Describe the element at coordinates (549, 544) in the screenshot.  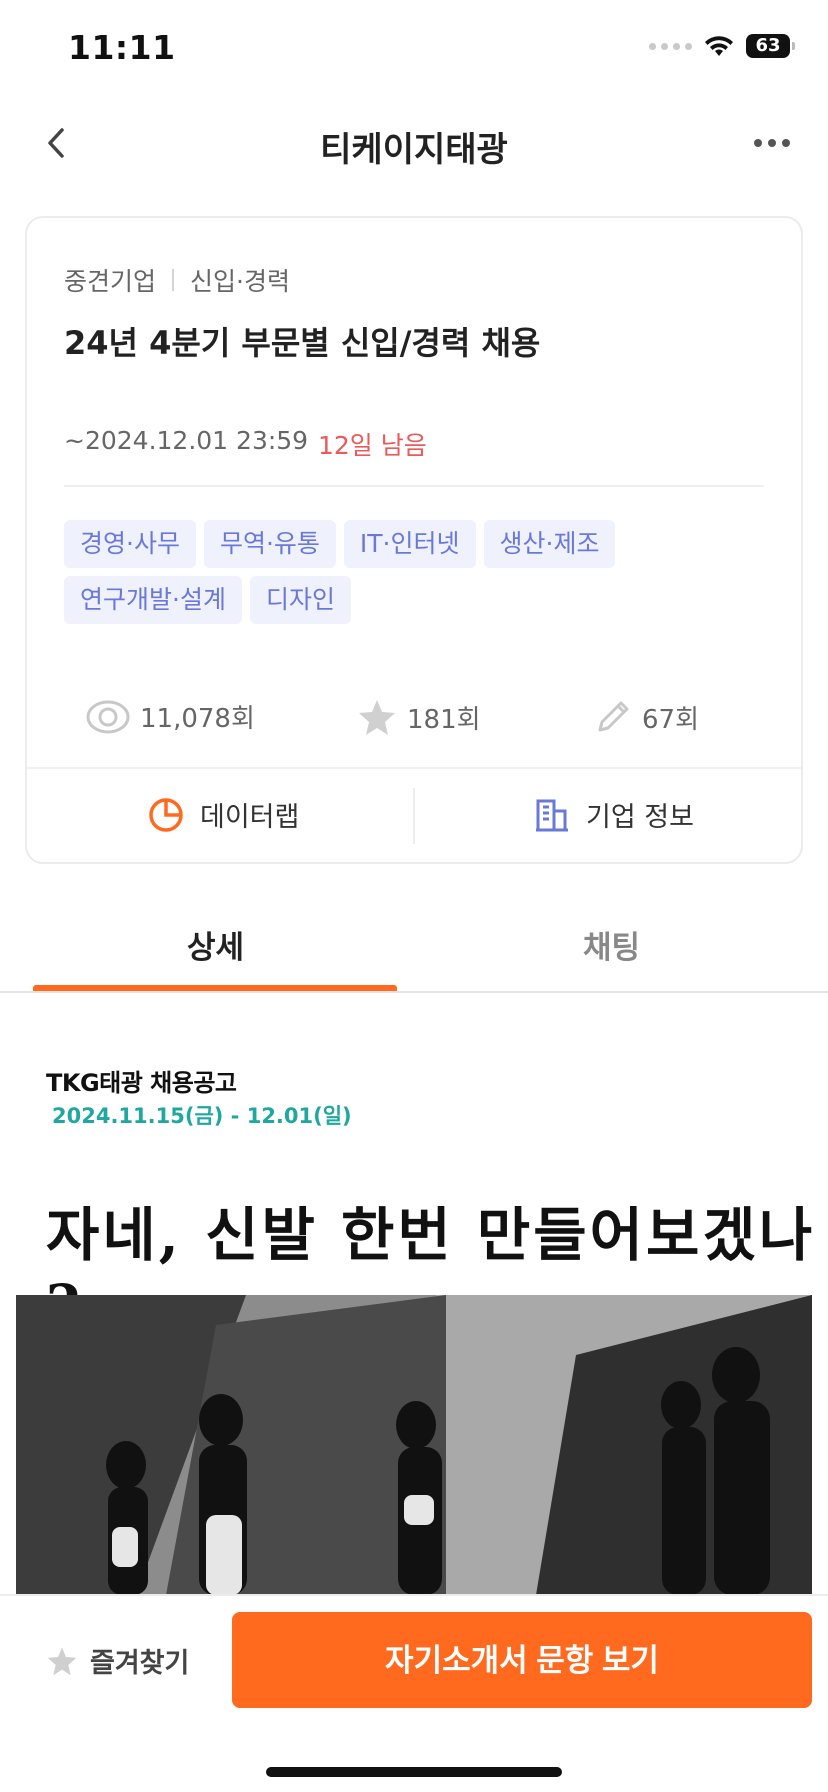
I see `category-tag: 생산·제조` at that location.